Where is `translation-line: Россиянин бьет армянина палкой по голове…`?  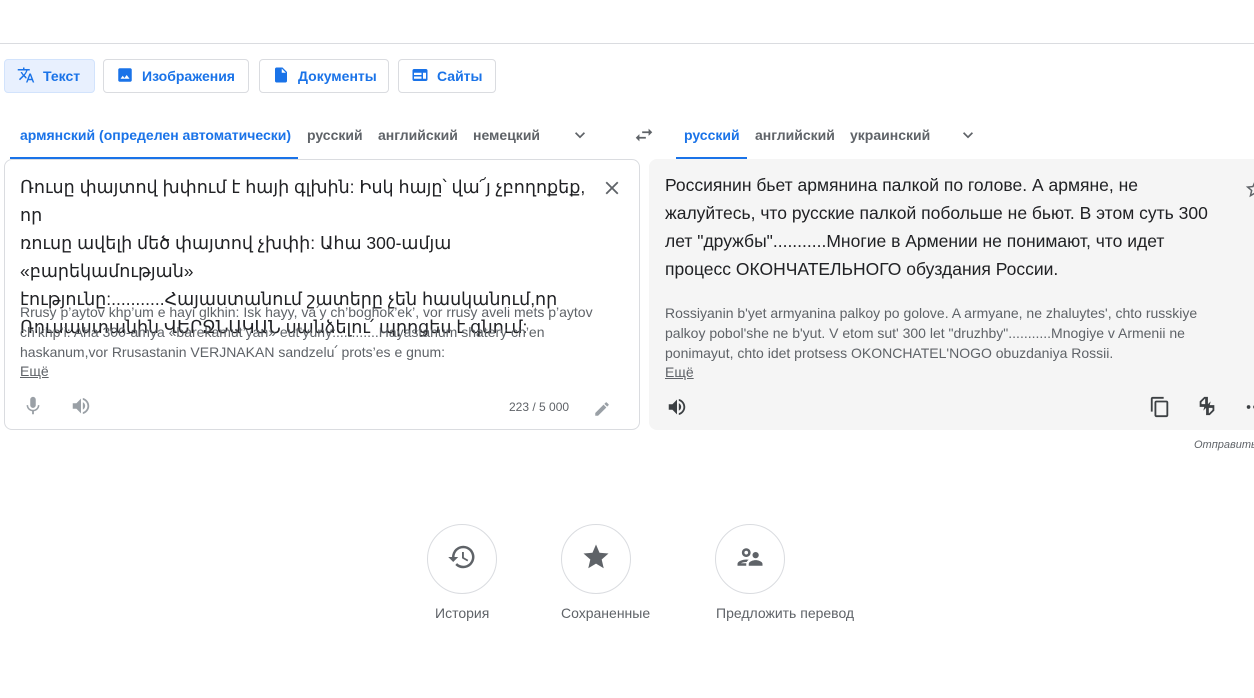 translation-line: Россиянин бьет армянина палкой по голове… is located at coordinates (901, 185).